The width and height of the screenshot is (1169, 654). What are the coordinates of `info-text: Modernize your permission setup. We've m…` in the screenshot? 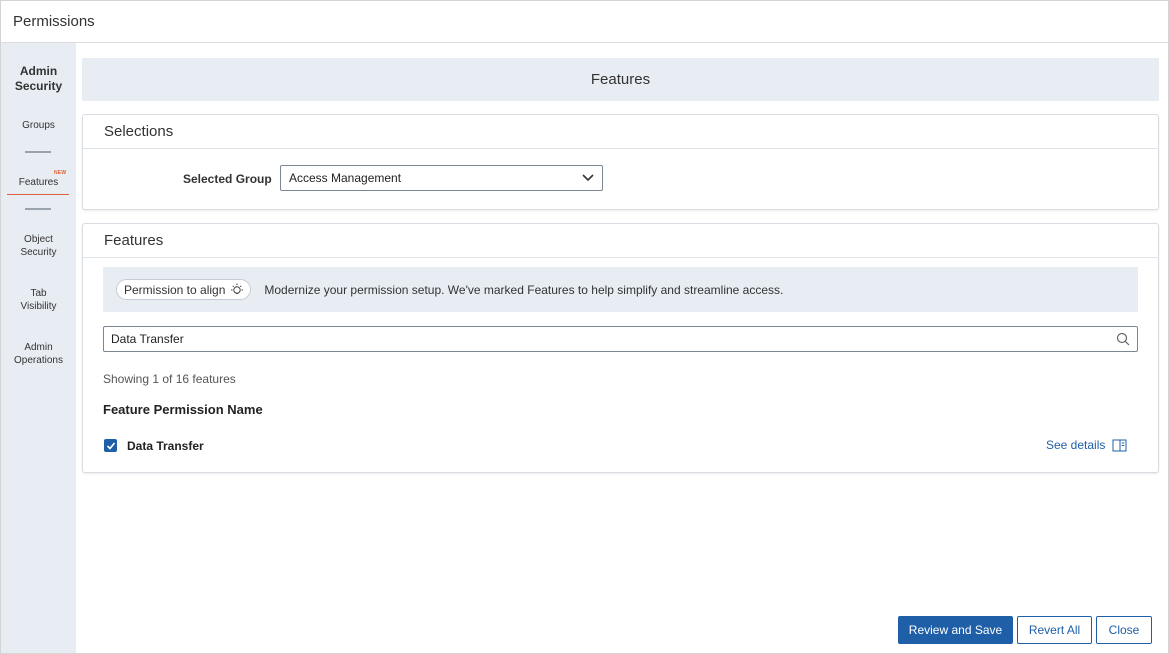 It's located at (524, 289).